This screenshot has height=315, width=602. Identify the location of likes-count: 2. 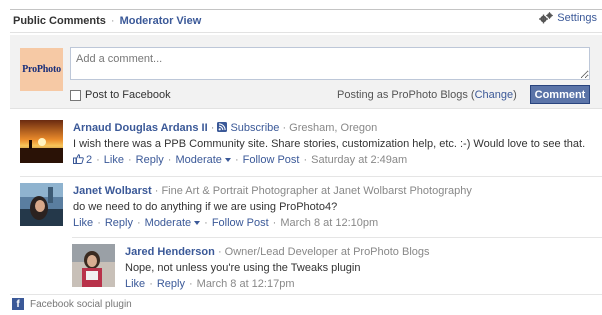
(82, 160).